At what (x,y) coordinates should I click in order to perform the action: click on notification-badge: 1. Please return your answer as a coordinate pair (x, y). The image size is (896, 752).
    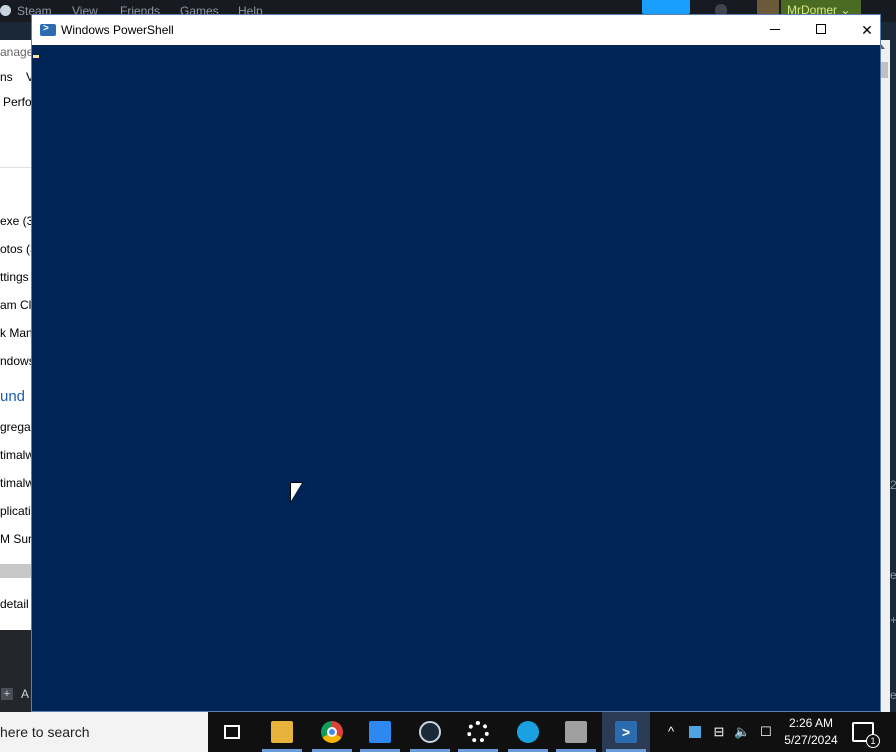
    Looking at the image, I should click on (873, 741).